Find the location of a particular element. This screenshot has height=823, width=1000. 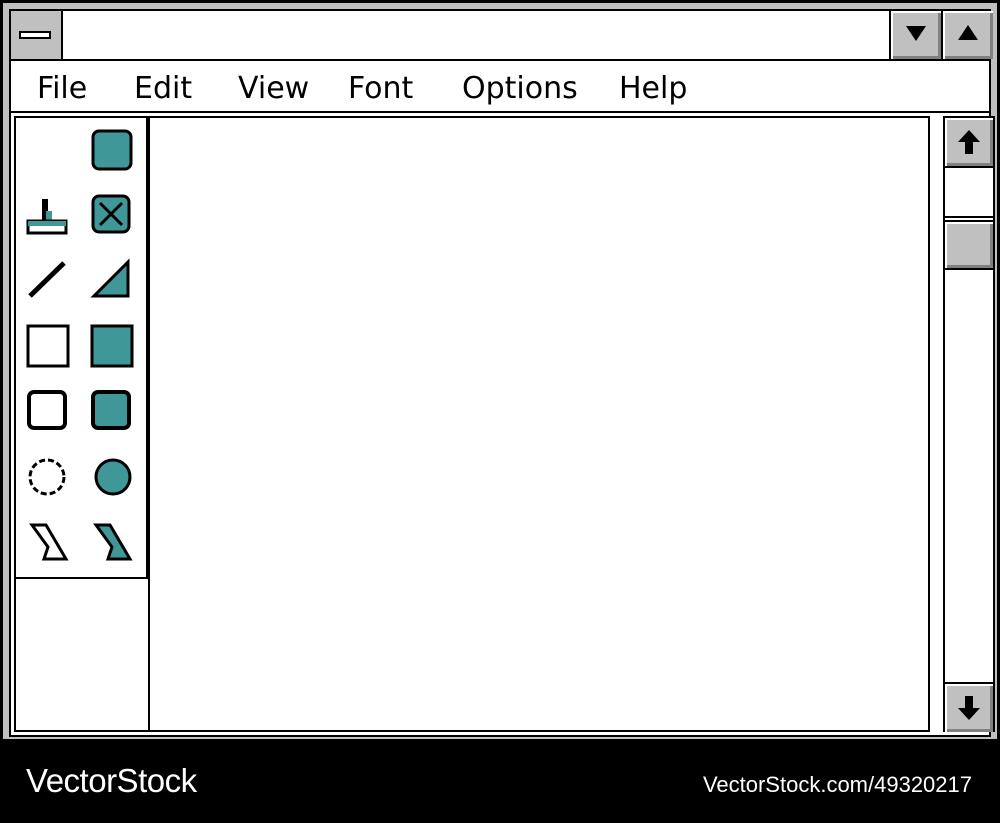

tool-ellipse-outline is located at coordinates (49, 479).